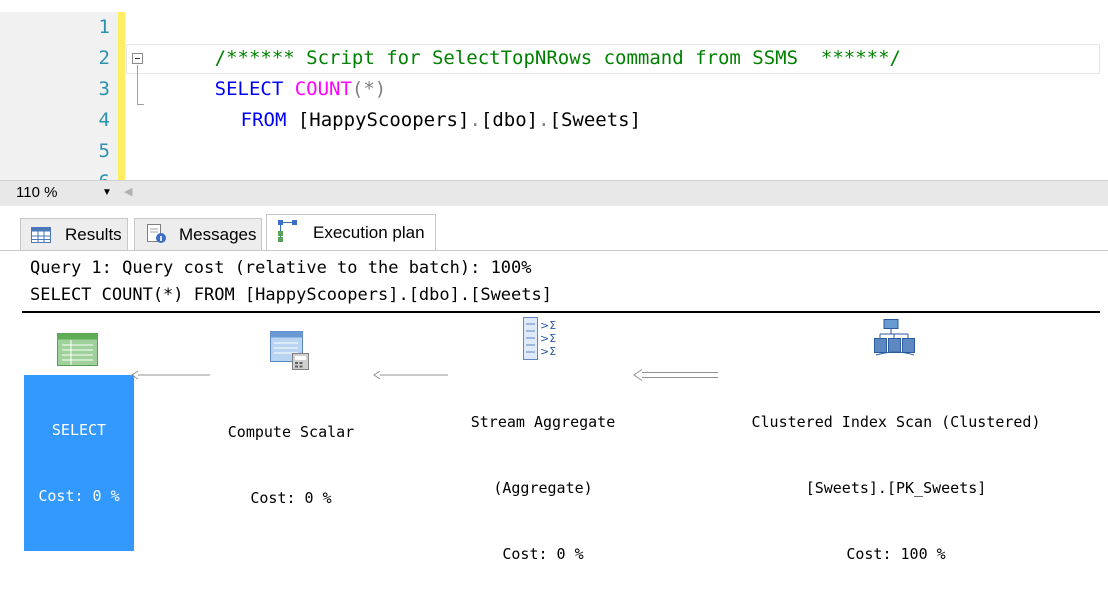 The height and width of the screenshot is (609, 1108). I want to click on line-number: 3, so click(104, 89).